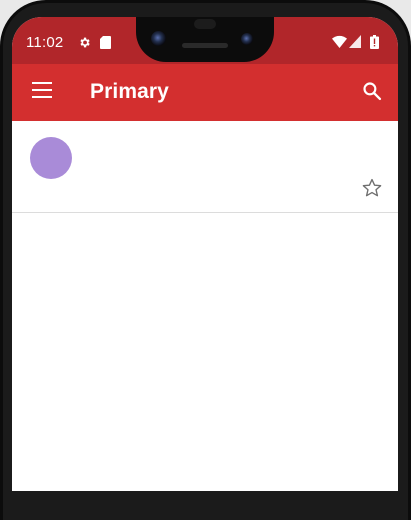 This screenshot has height=520, width=411. I want to click on app-bar: Primary, so click(205, 92).